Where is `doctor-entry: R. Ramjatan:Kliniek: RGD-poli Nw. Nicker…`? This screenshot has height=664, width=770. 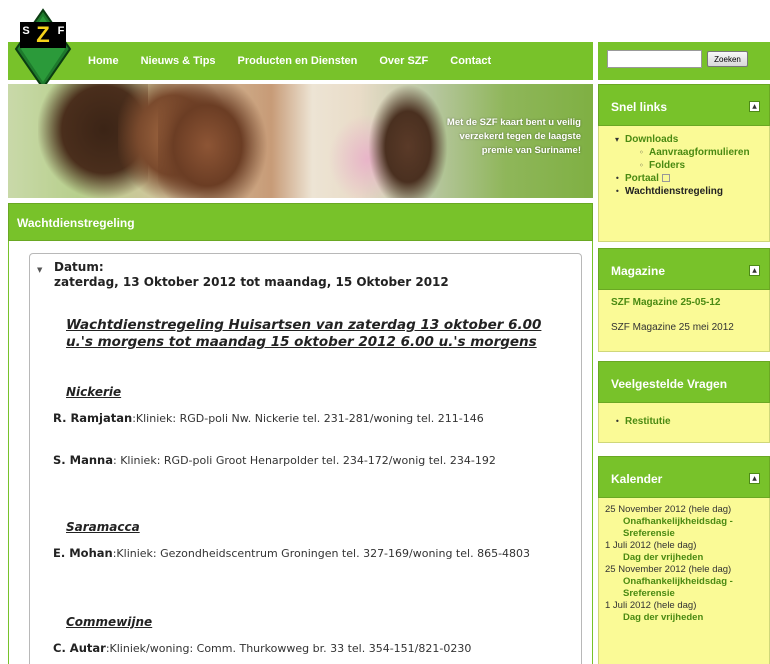
doctor-entry: R. Ramjatan:Kliniek: RGD-poli Nw. Nicker… is located at coordinates (303, 418).